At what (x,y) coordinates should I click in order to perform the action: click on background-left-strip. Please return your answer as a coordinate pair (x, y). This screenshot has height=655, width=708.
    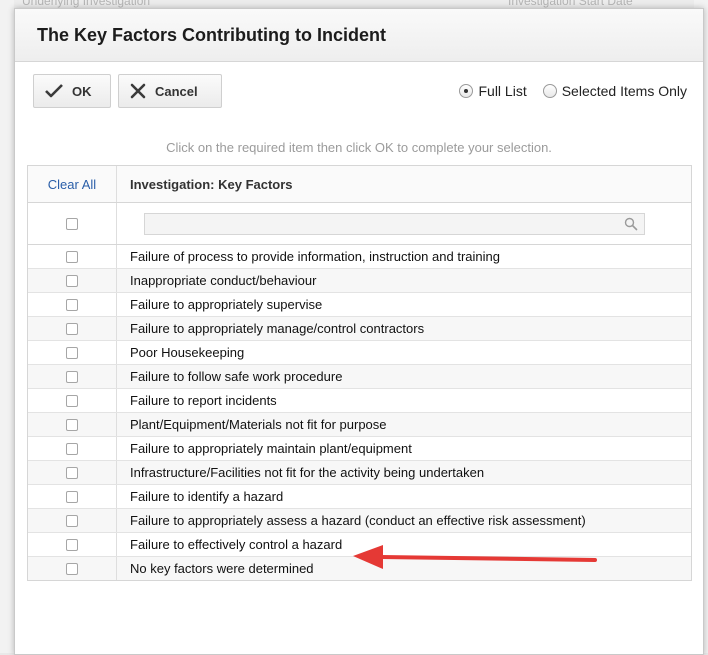
    Looking at the image, I should click on (7, 326).